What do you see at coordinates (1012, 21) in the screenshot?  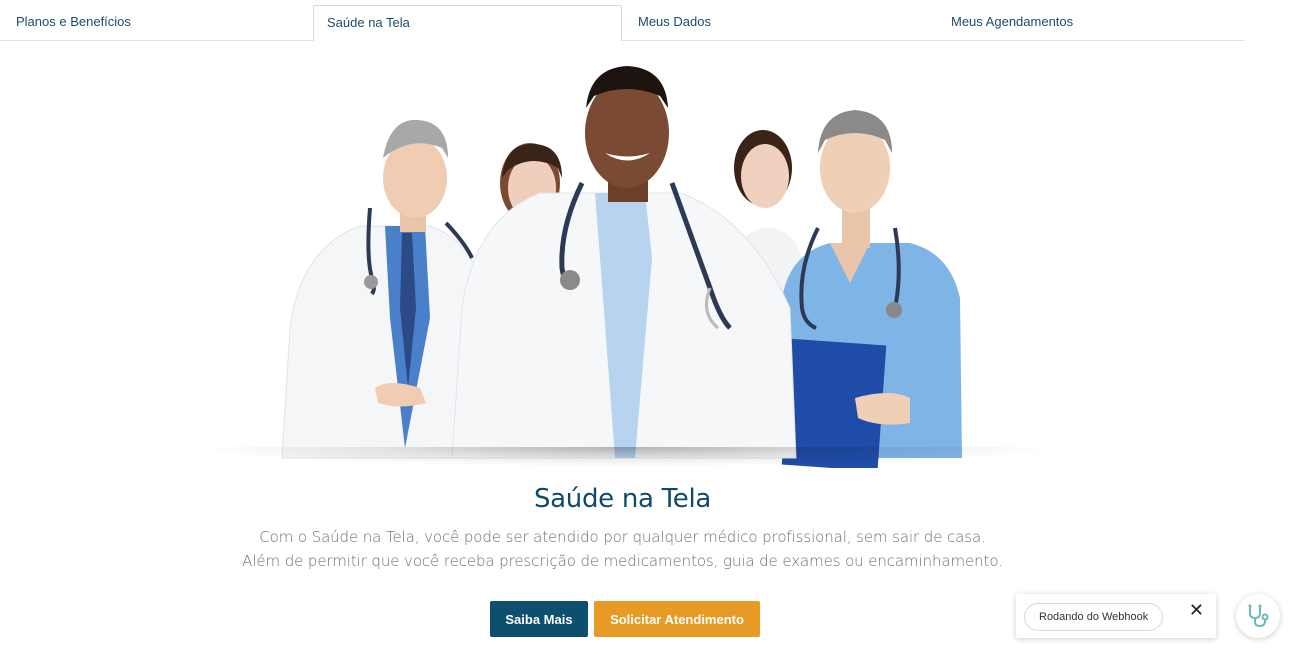 I see `tab-label: Meus Agendamentos` at bounding box center [1012, 21].